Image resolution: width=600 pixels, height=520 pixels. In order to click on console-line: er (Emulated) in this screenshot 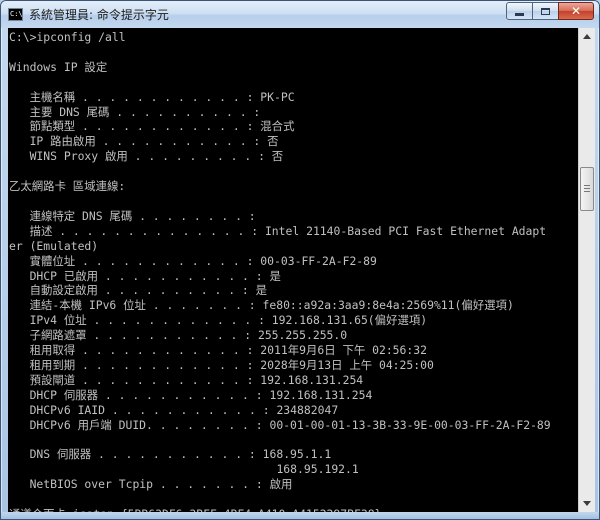, I will do `click(54, 245)`.